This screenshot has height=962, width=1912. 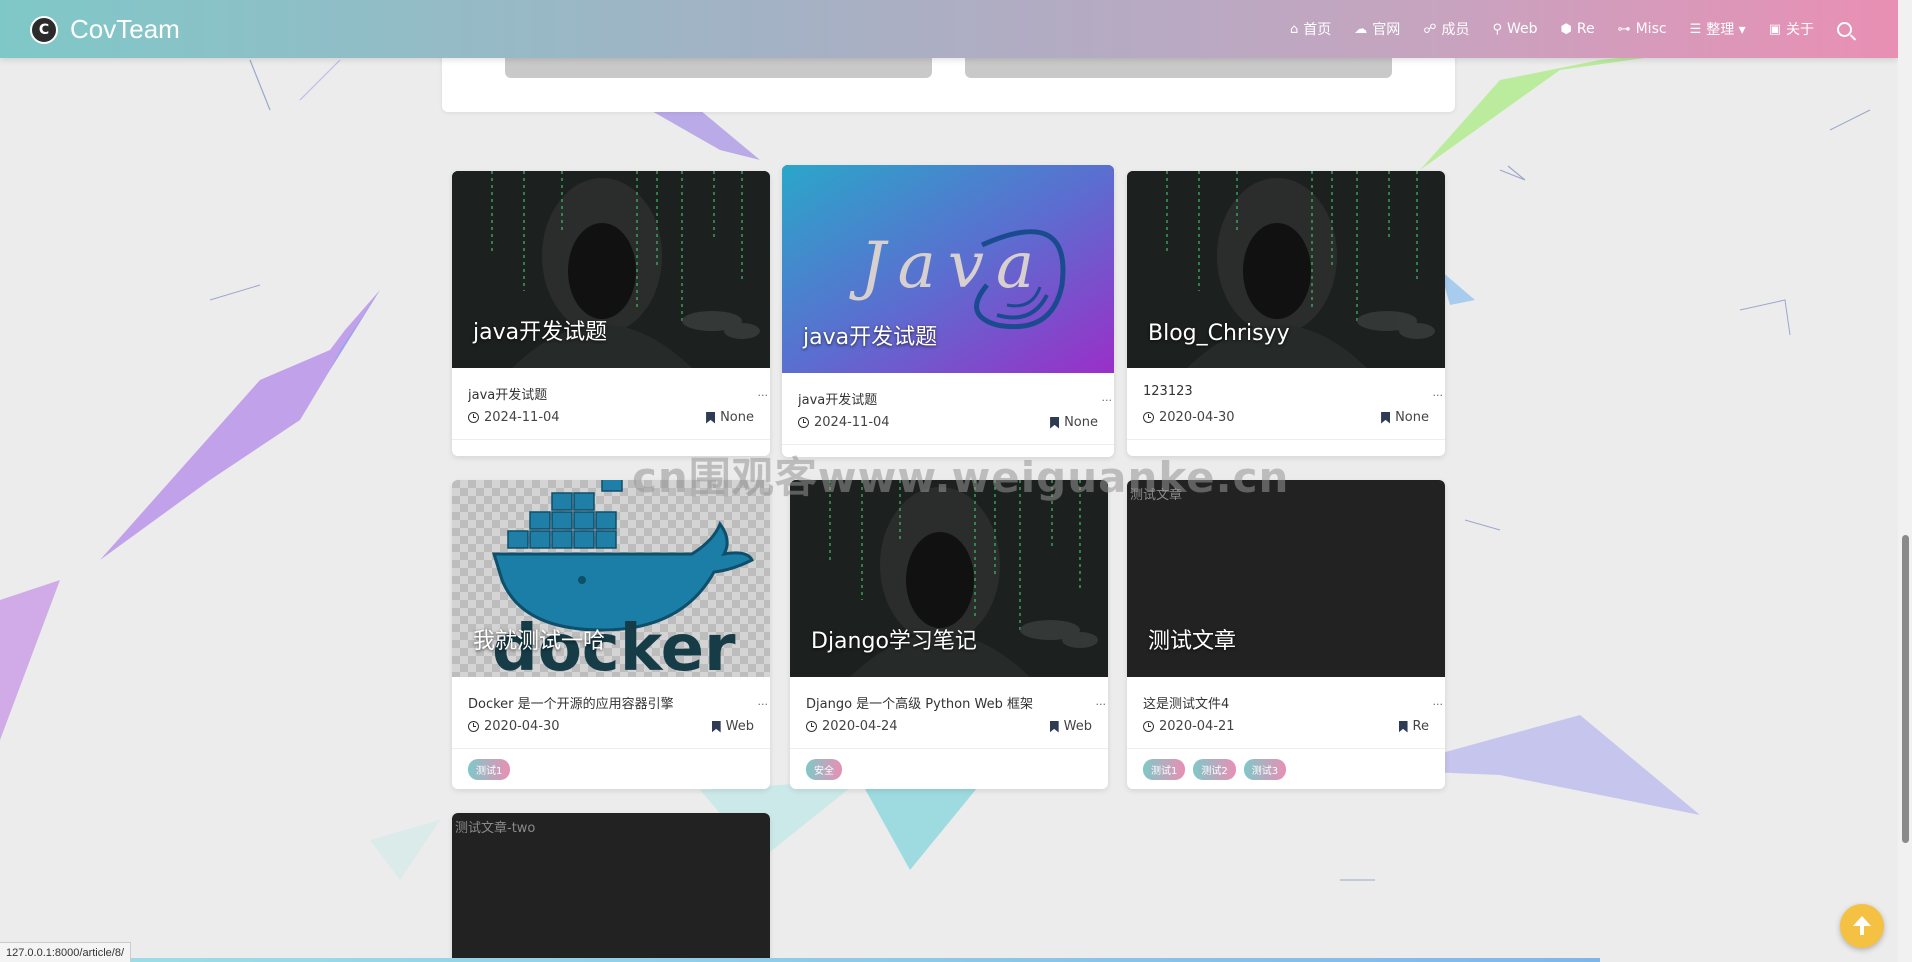 What do you see at coordinates (961, 477) in the screenshot?
I see `watermark-text: cn围观客www.weiguanke.cn` at bounding box center [961, 477].